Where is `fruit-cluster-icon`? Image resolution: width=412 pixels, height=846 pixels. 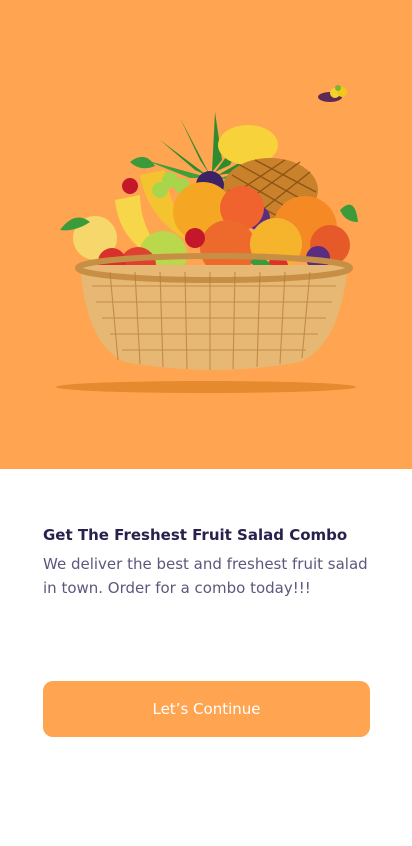 fruit-cluster-icon is located at coordinates (332, 93).